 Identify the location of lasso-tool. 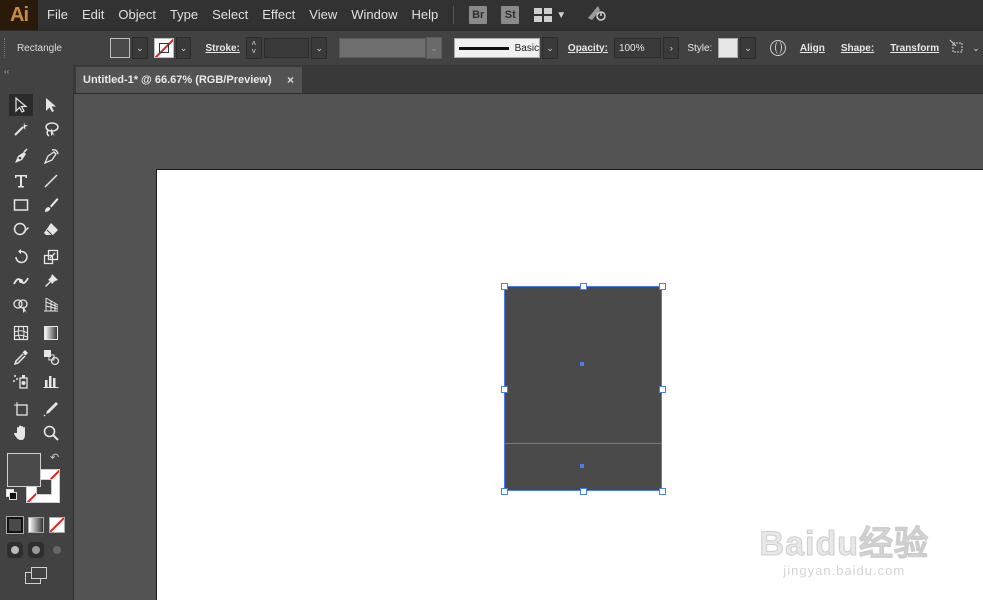
(51, 129).